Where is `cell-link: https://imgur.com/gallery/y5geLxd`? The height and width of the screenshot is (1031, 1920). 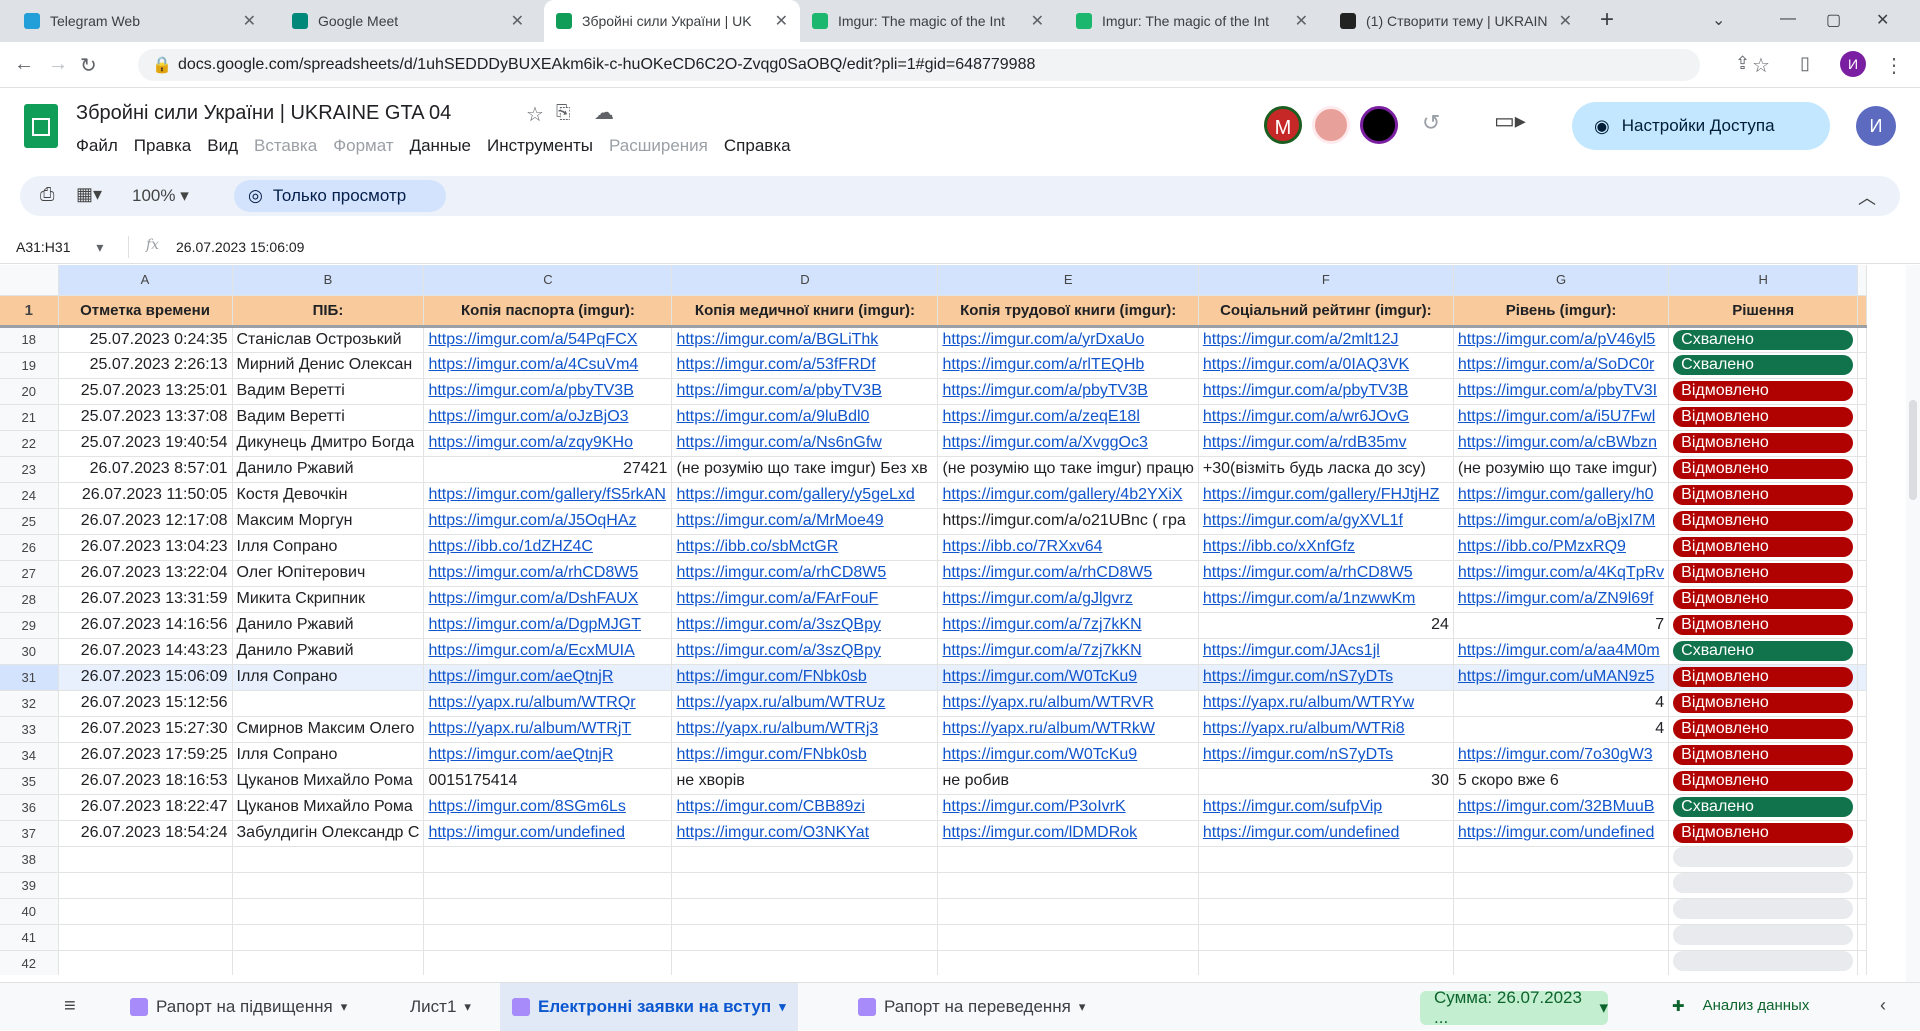 cell-link: https://imgur.com/gallery/y5geLxd is located at coordinates (795, 494).